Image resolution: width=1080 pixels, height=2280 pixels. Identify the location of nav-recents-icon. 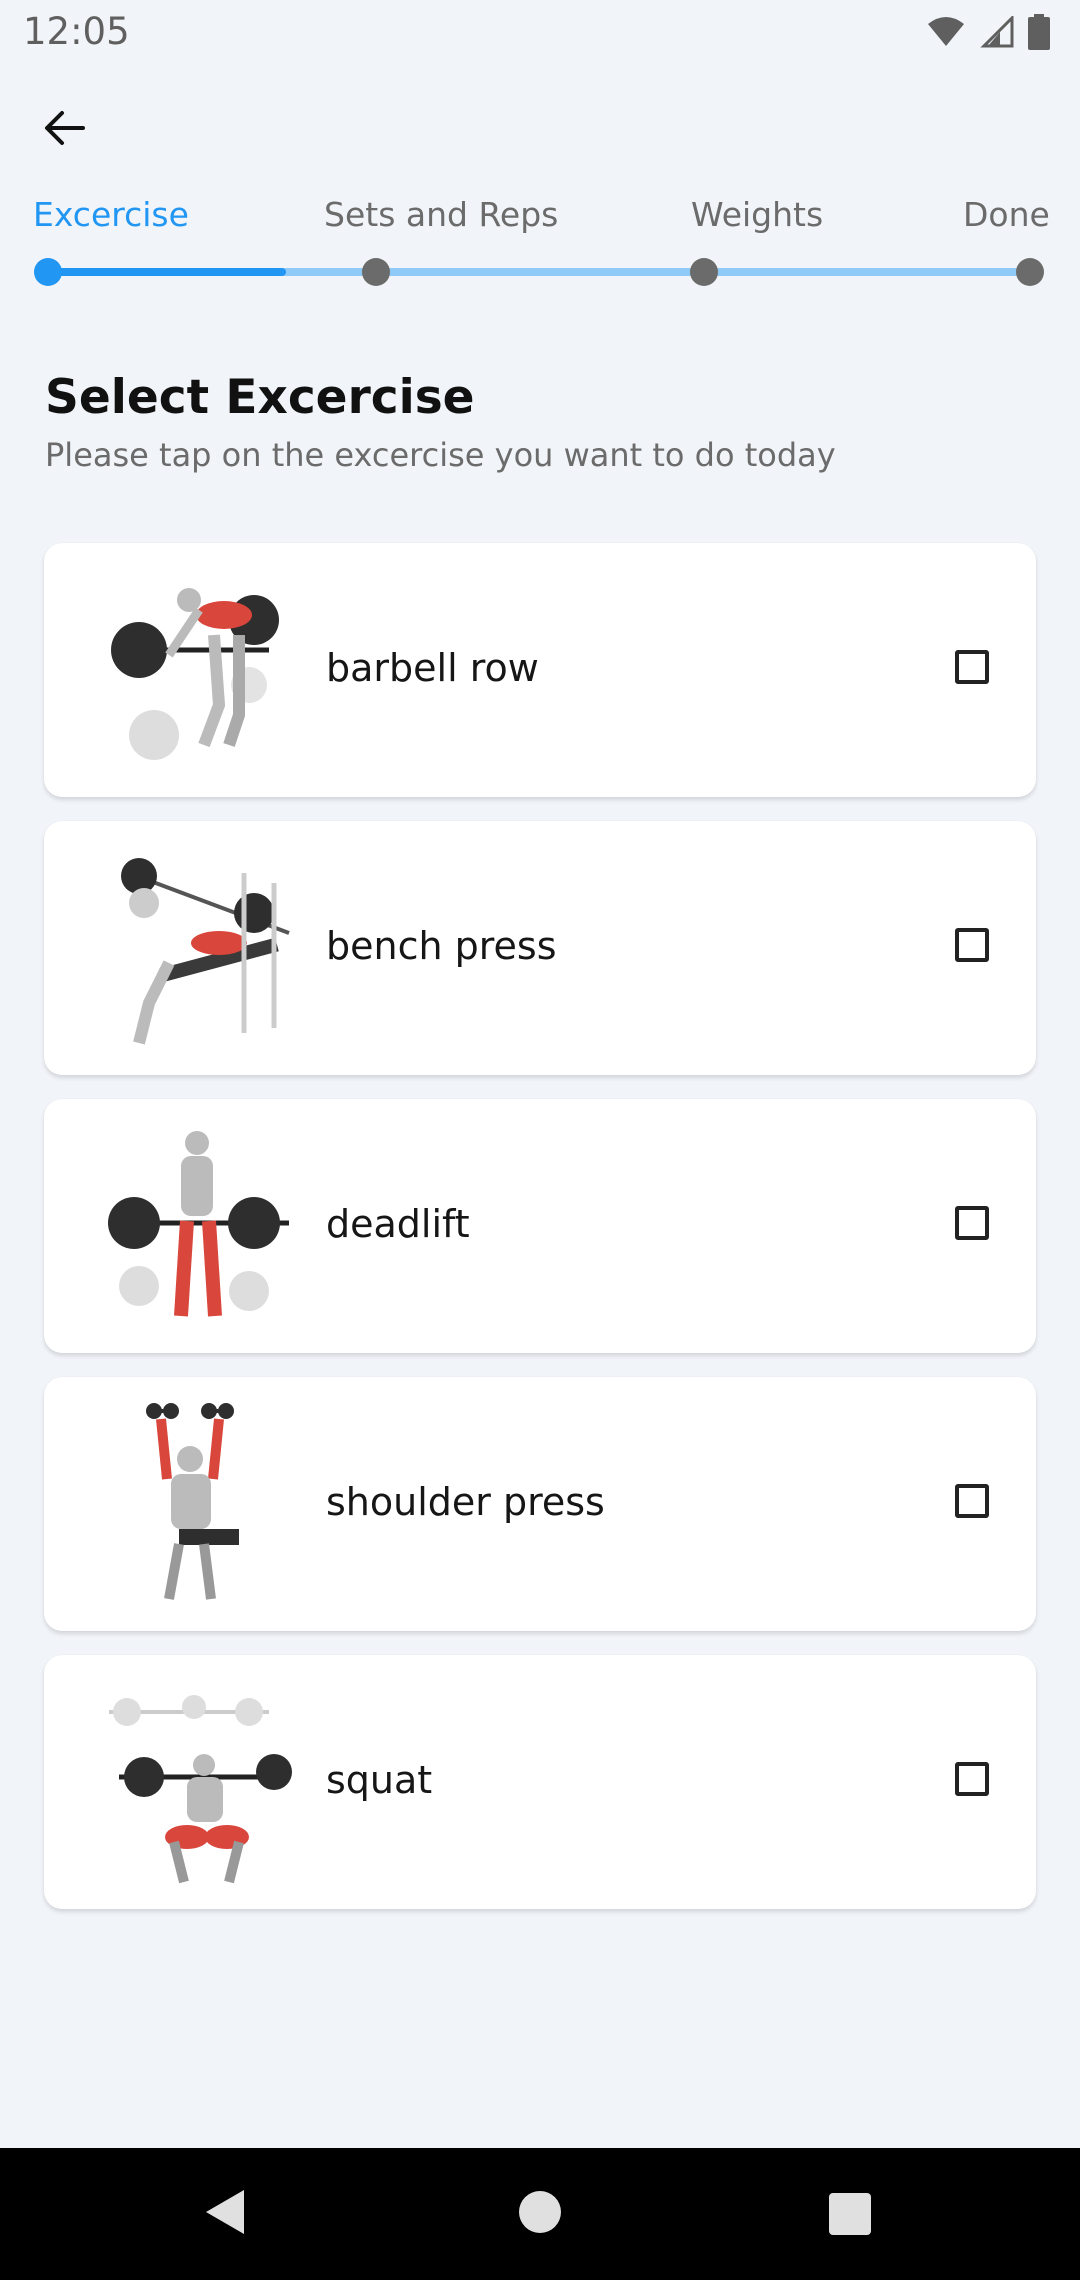
(850, 2214).